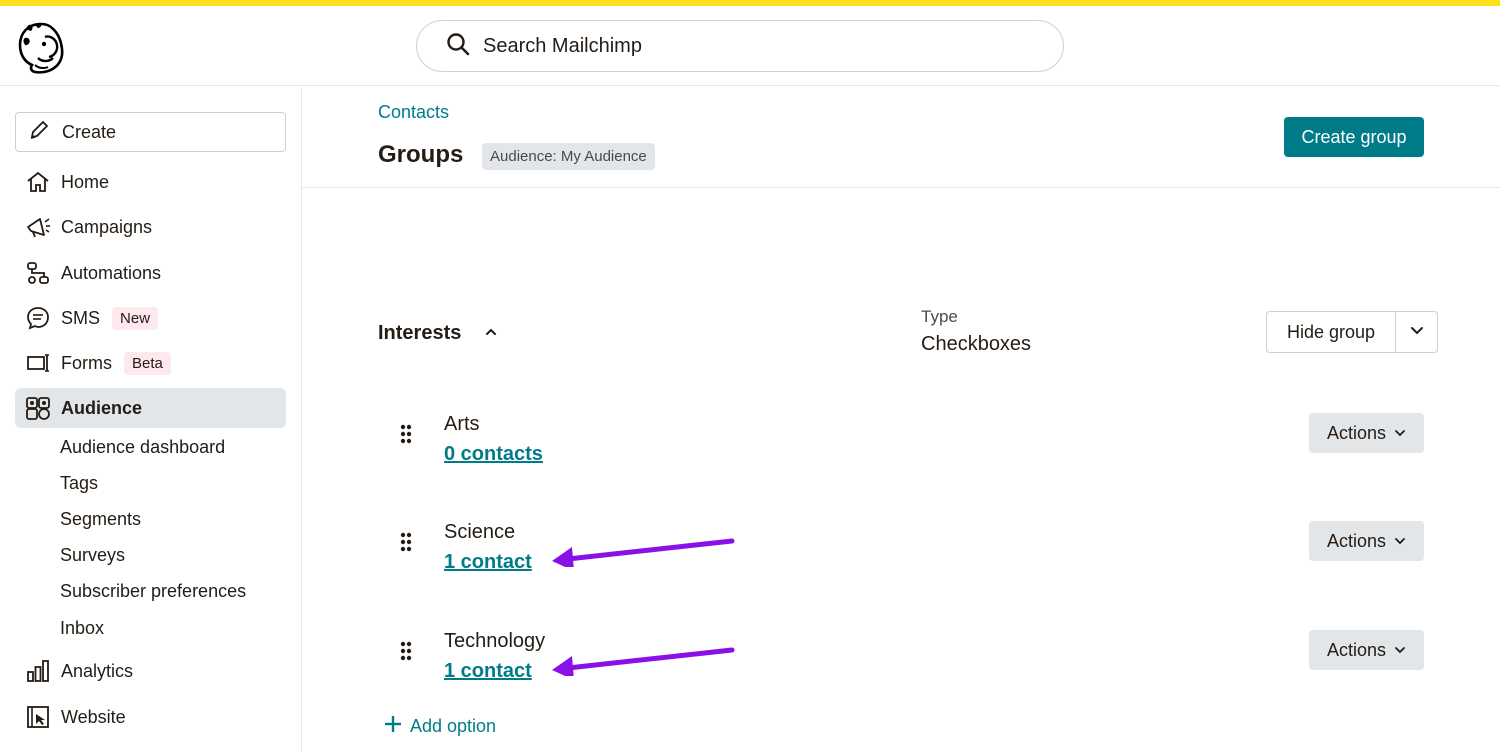 This screenshot has width=1500, height=751. I want to click on page-title: Groups, so click(421, 154).